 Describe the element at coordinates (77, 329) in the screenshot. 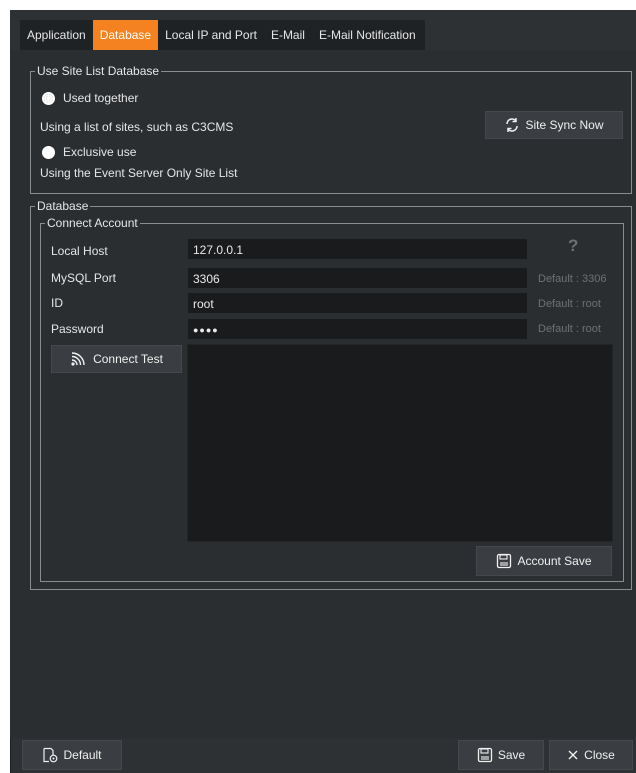

I see `password-label: Password` at that location.